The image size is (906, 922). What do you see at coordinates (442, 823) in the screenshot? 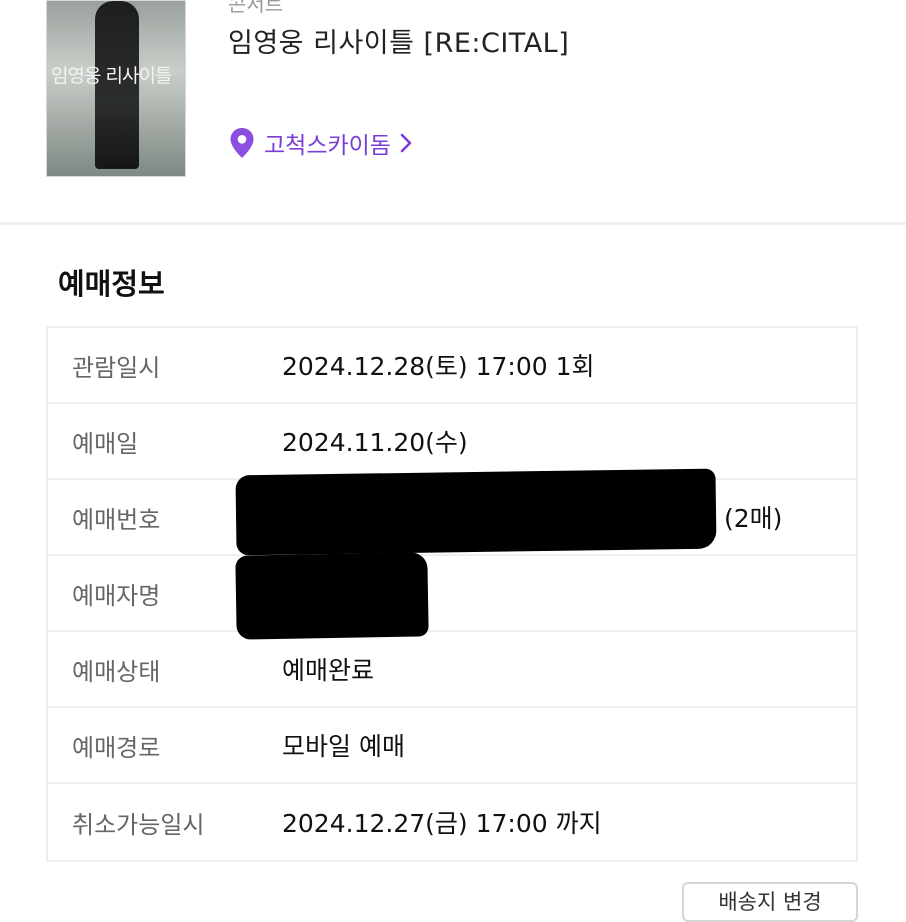
I see `row-value: 2024.12.27(금) 17:00 까지` at bounding box center [442, 823].